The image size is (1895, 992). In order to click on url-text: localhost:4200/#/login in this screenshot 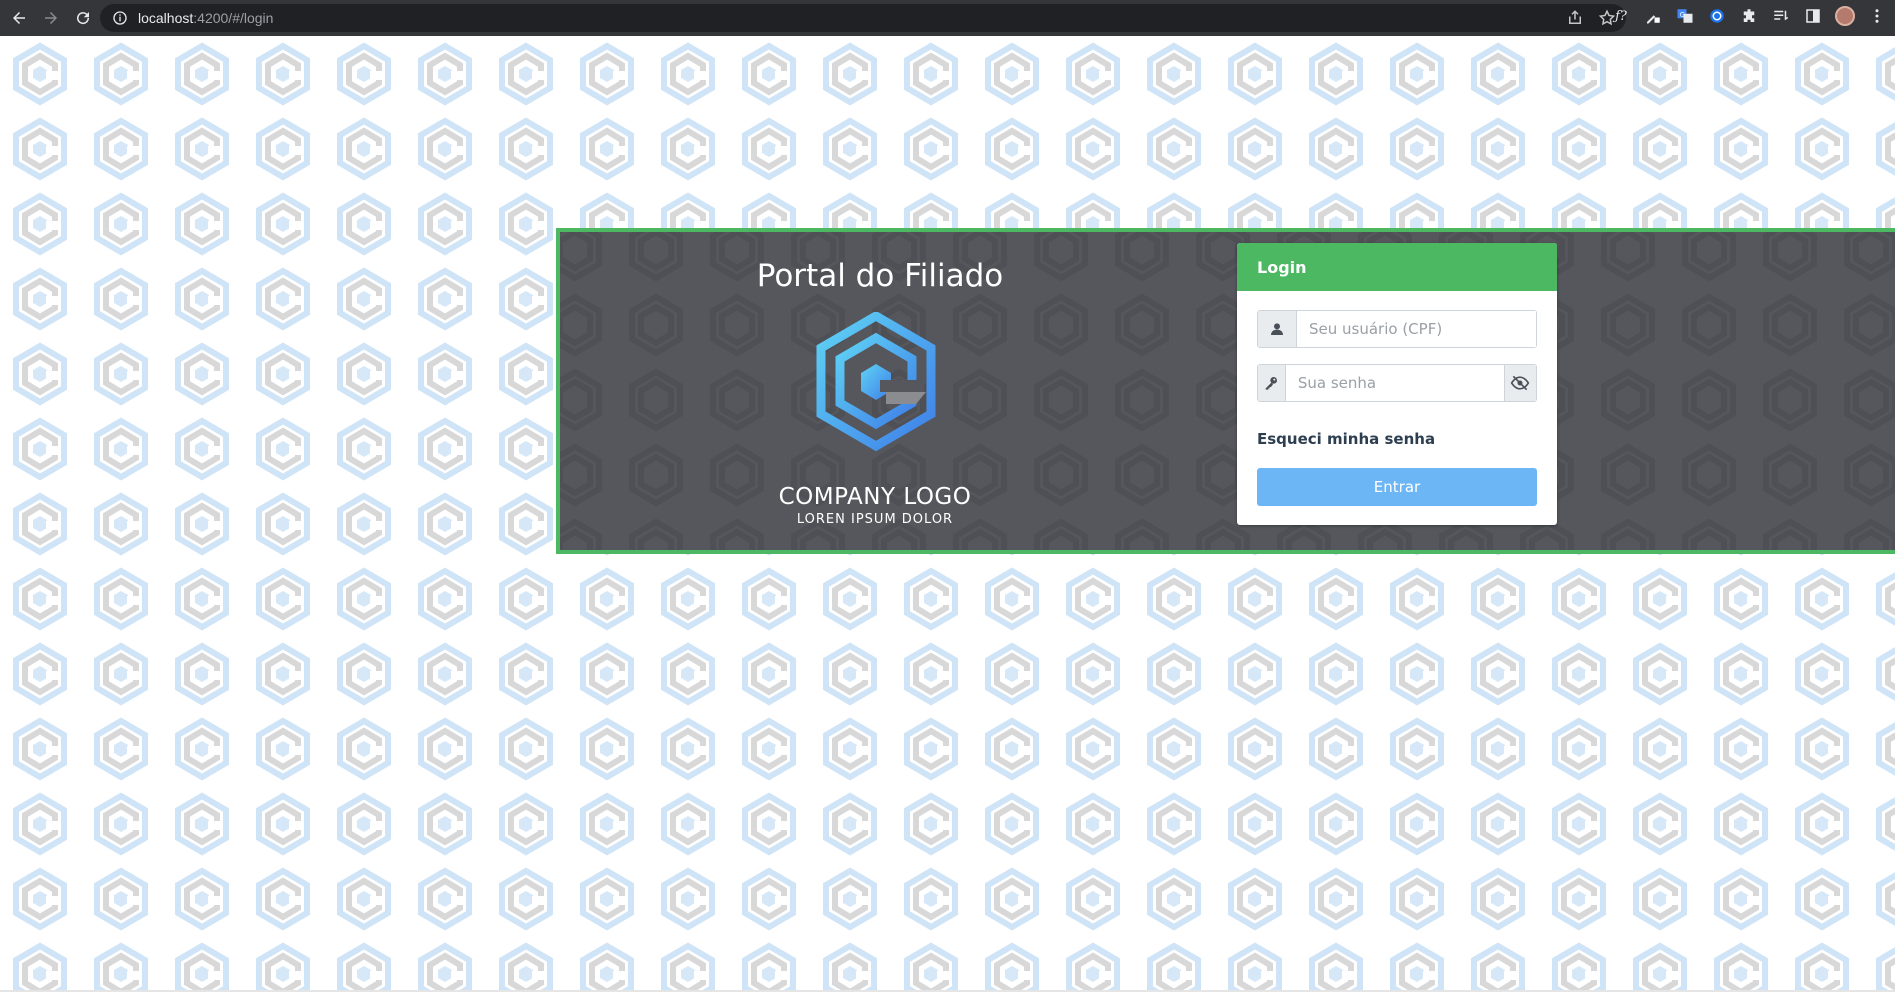, I will do `click(205, 18)`.